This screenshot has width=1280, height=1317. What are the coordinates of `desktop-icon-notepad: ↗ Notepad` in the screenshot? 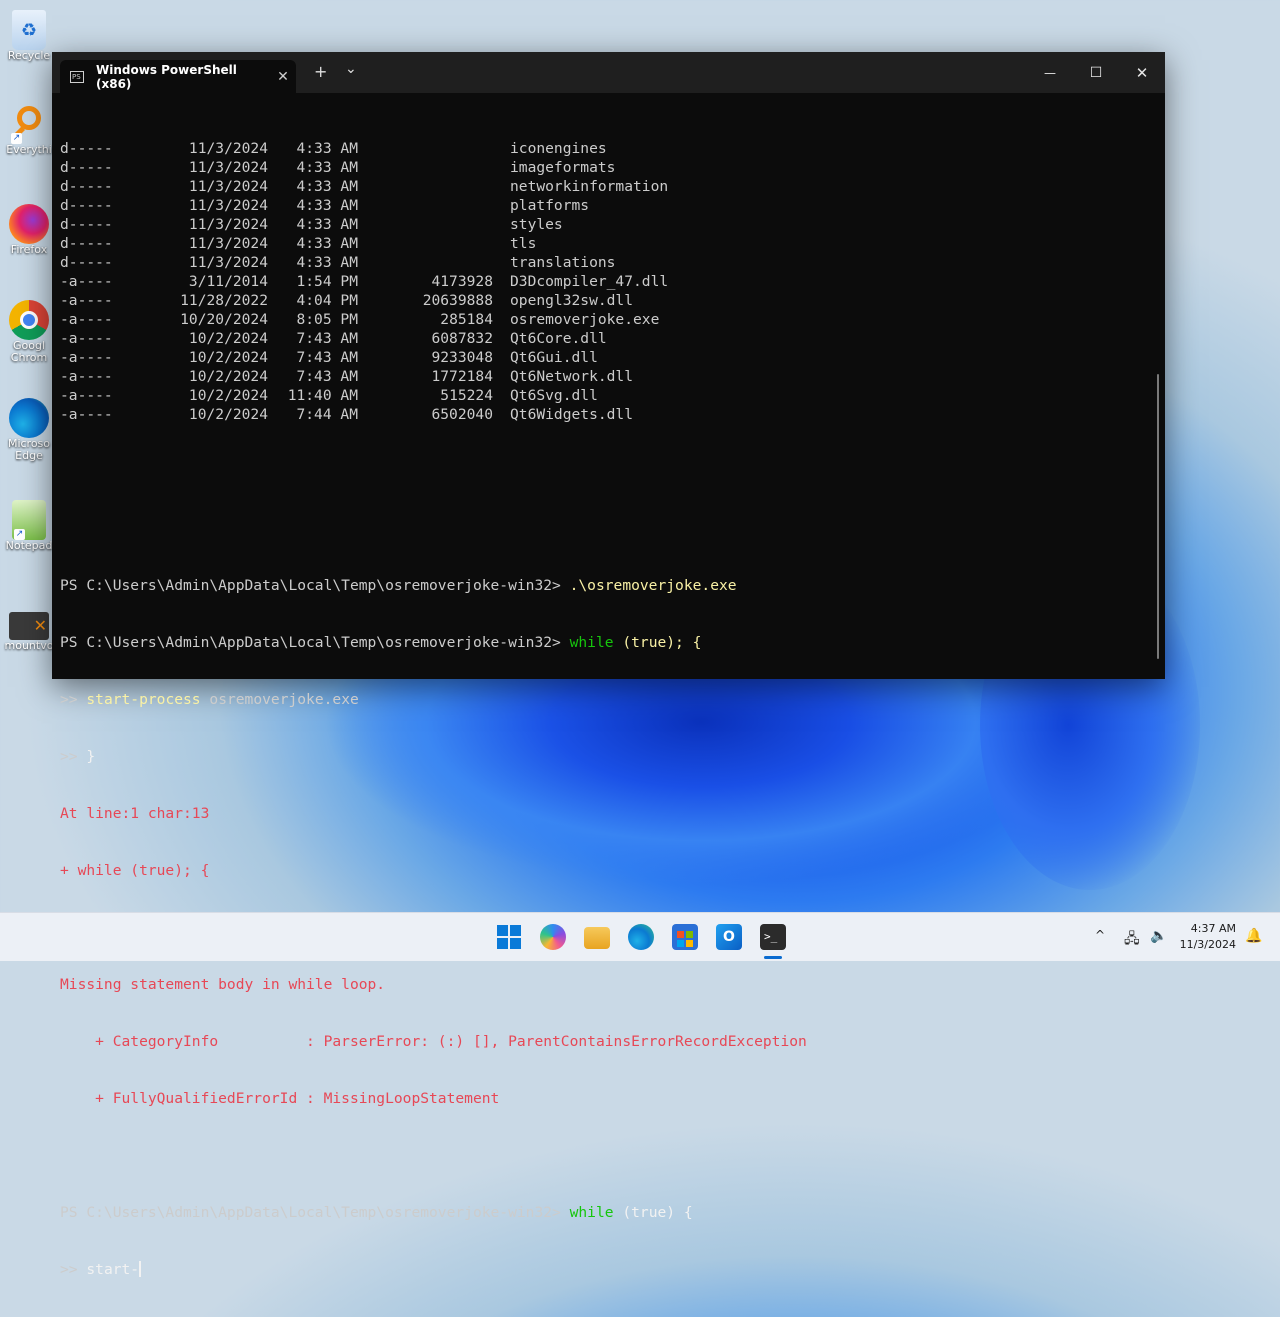 It's located at (29, 526).